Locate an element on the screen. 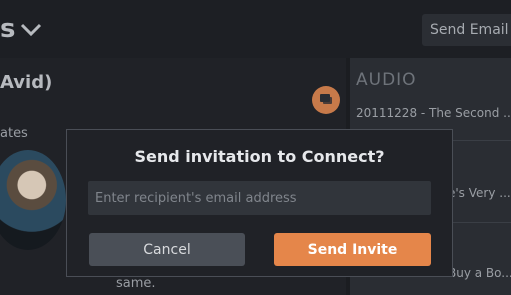  cancel-button: Cancel is located at coordinates (167, 249).